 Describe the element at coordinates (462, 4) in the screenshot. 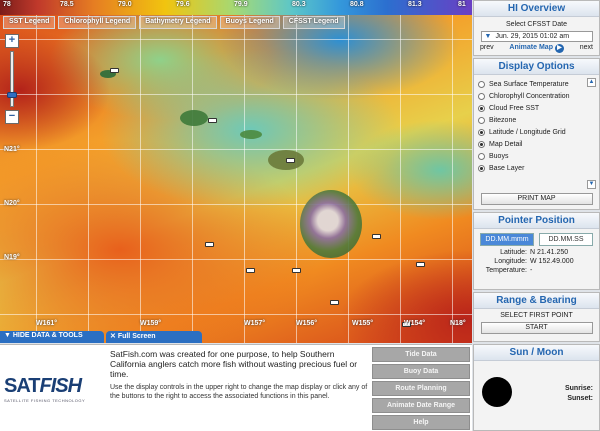

I see `scale-tick: 81` at that location.